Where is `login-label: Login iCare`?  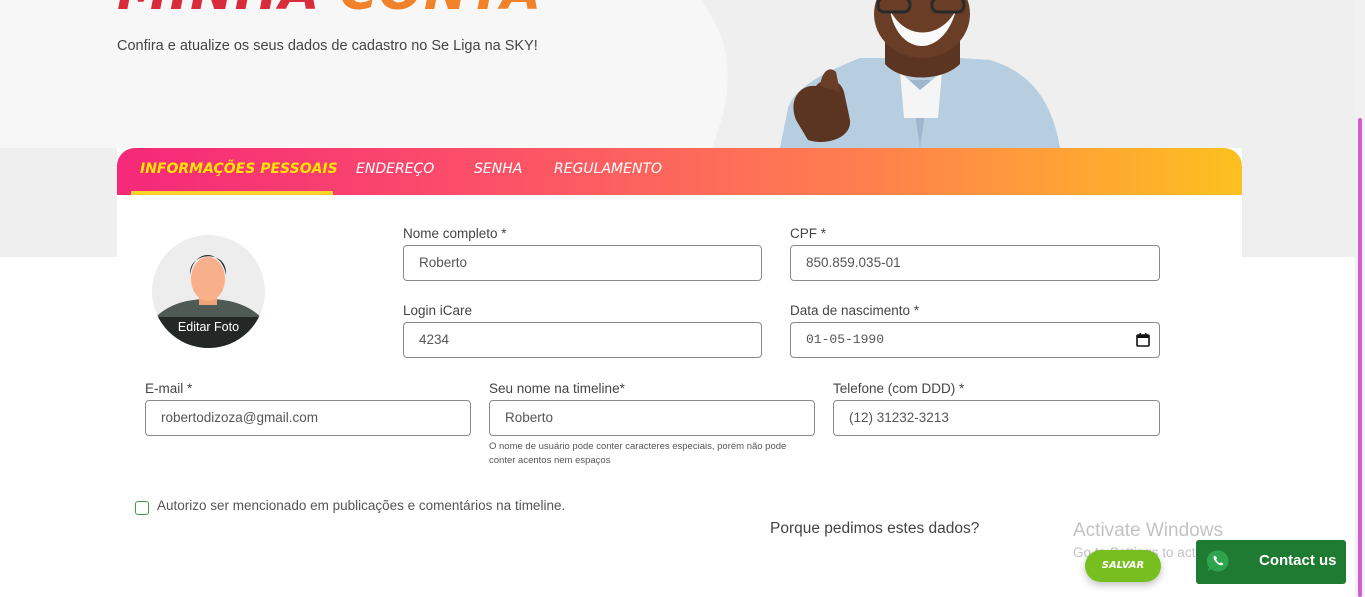 login-label: Login iCare is located at coordinates (438, 310).